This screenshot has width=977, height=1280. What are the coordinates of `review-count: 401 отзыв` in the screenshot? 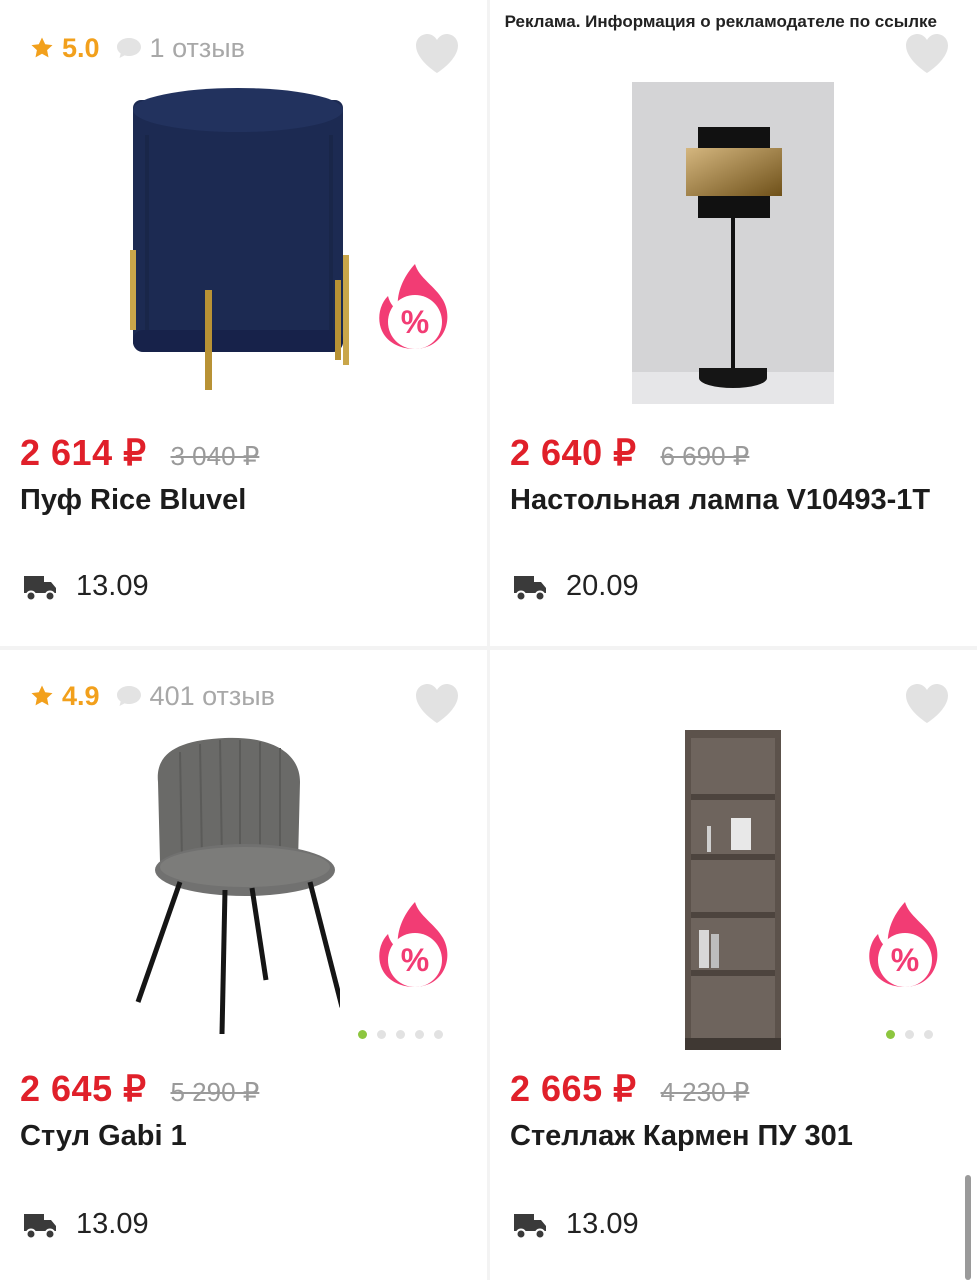 It's located at (212, 696).